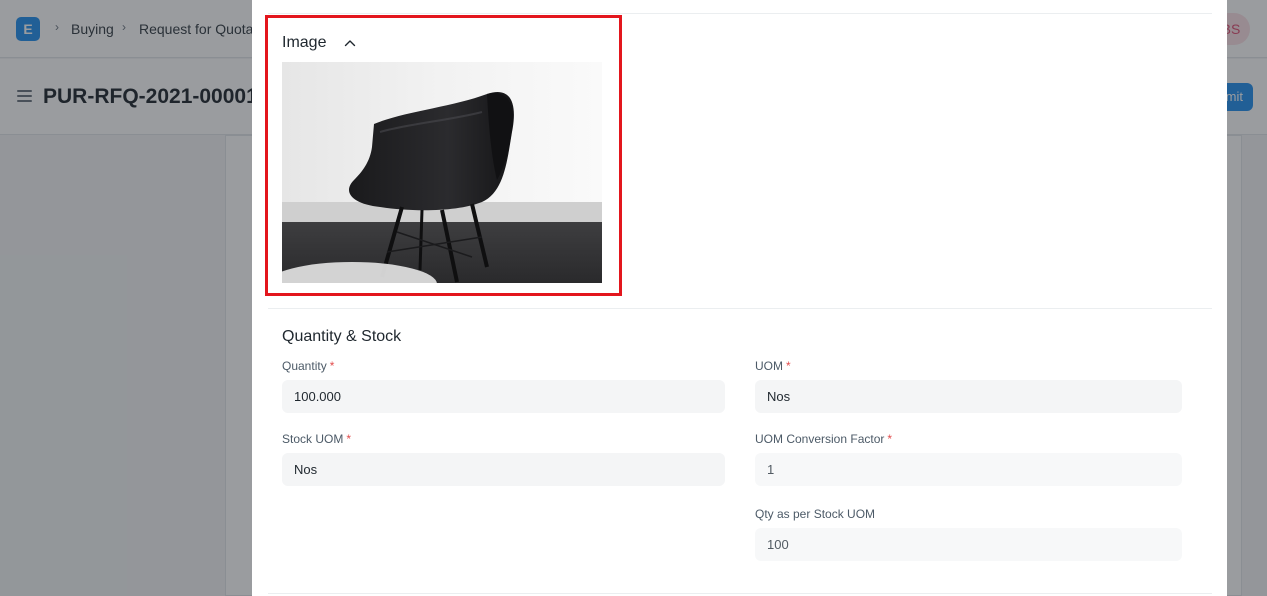  What do you see at coordinates (503, 396) in the screenshot?
I see `quantity-field: 100.000` at bounding box center [503, 396].